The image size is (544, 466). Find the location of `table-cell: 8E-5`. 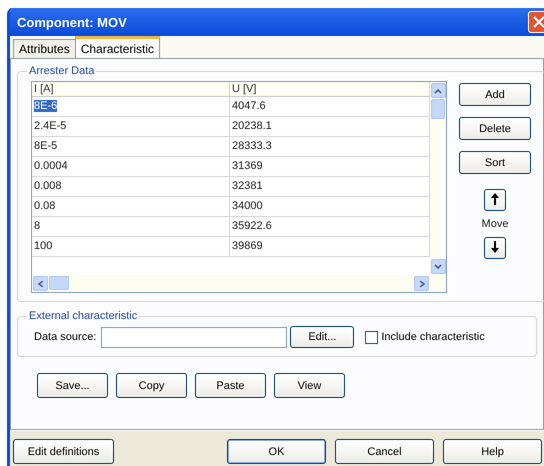

table-cell: 8E-5 is located at coordinates (131, 146).